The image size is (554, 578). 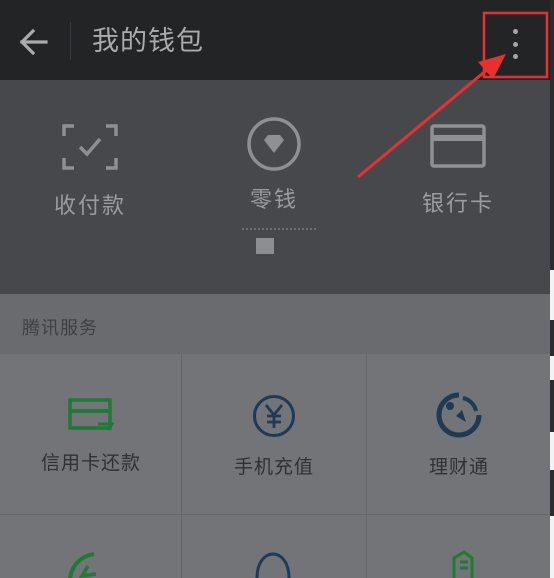 What do you see at coordinates (274, 416) in the screenshot?
I see `yen-circle-icon` at bounding box center [274, 416].